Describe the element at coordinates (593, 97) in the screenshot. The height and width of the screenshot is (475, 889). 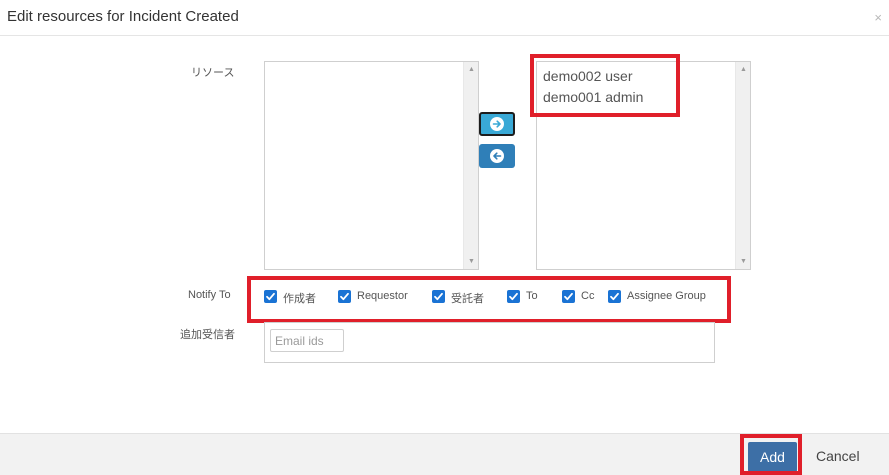
I see `selected-resource-item: demo001 admin` at that location.